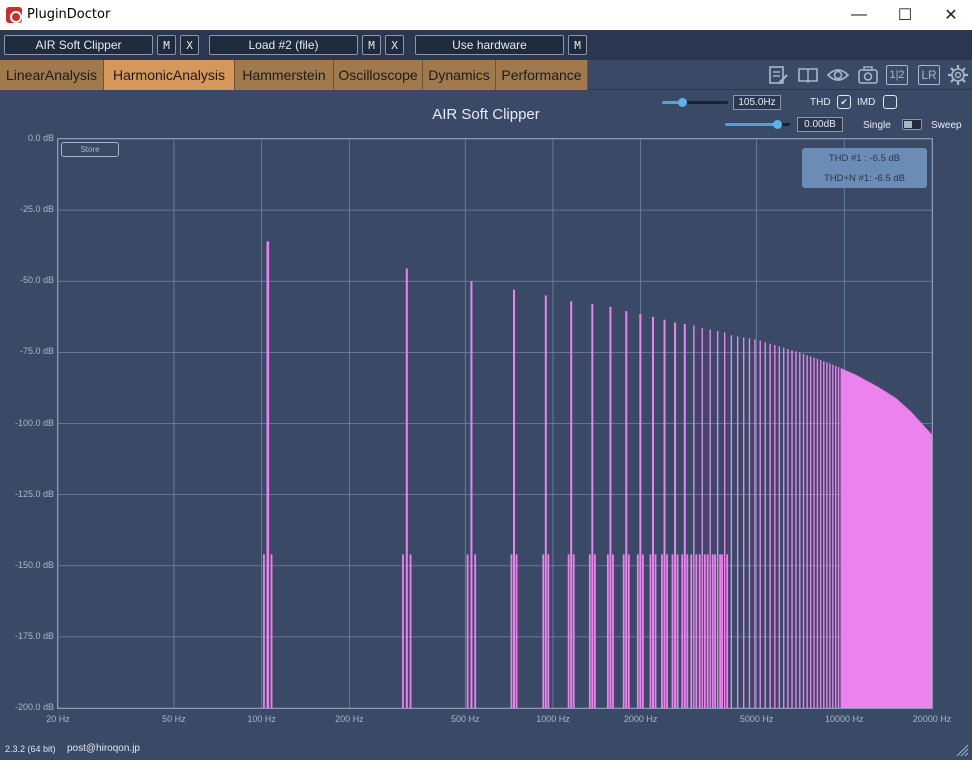 The width and height of the screenshot is (972, 760). I want to click on book-icon, so click(808, 75).